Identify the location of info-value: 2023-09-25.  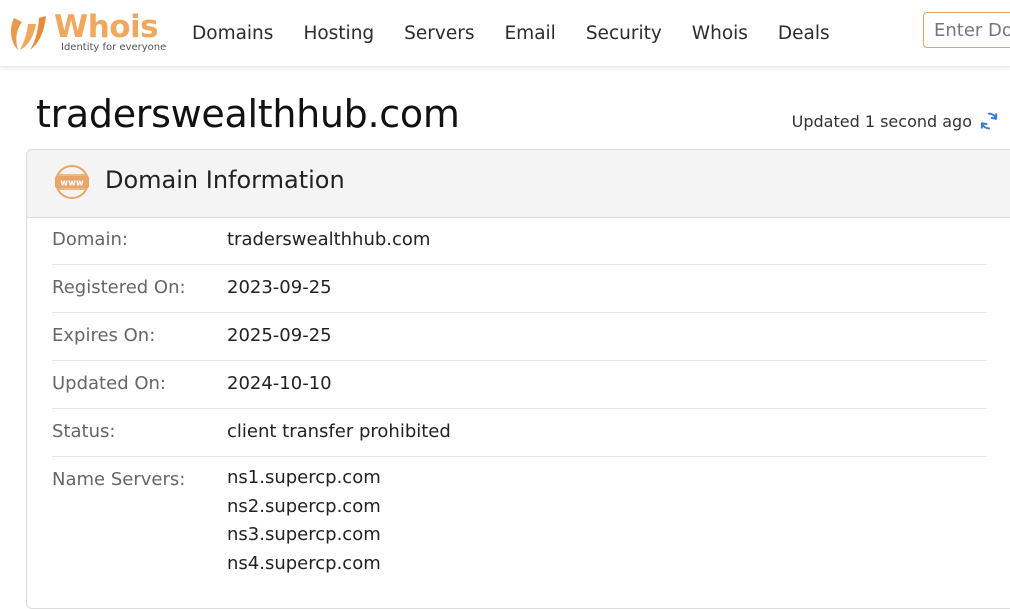
(279, 287).